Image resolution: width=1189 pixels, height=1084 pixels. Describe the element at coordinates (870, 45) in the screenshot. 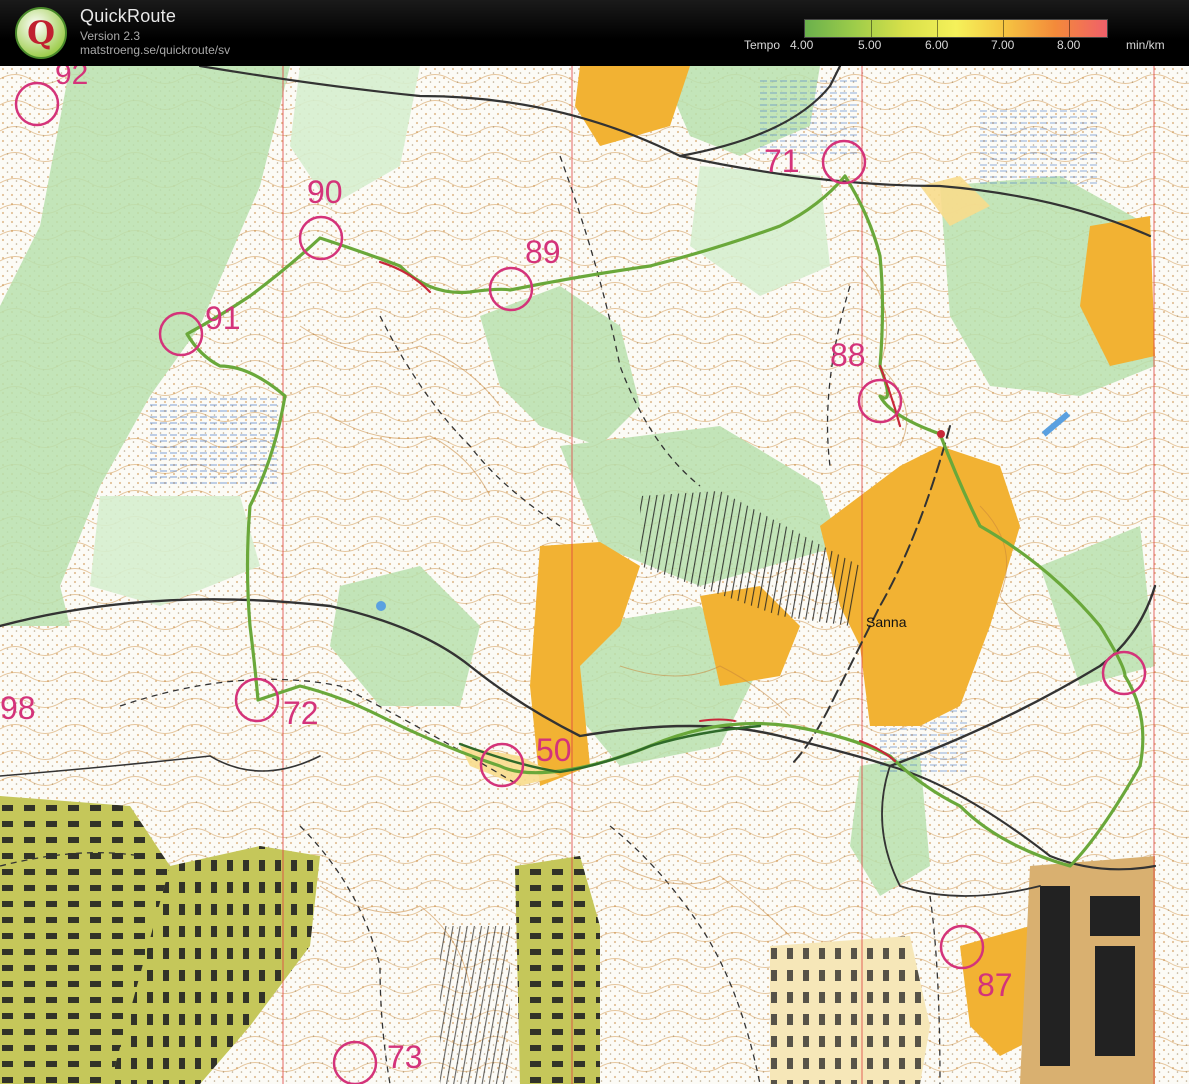

I see `pace-tick-label: 5.00` at that location.